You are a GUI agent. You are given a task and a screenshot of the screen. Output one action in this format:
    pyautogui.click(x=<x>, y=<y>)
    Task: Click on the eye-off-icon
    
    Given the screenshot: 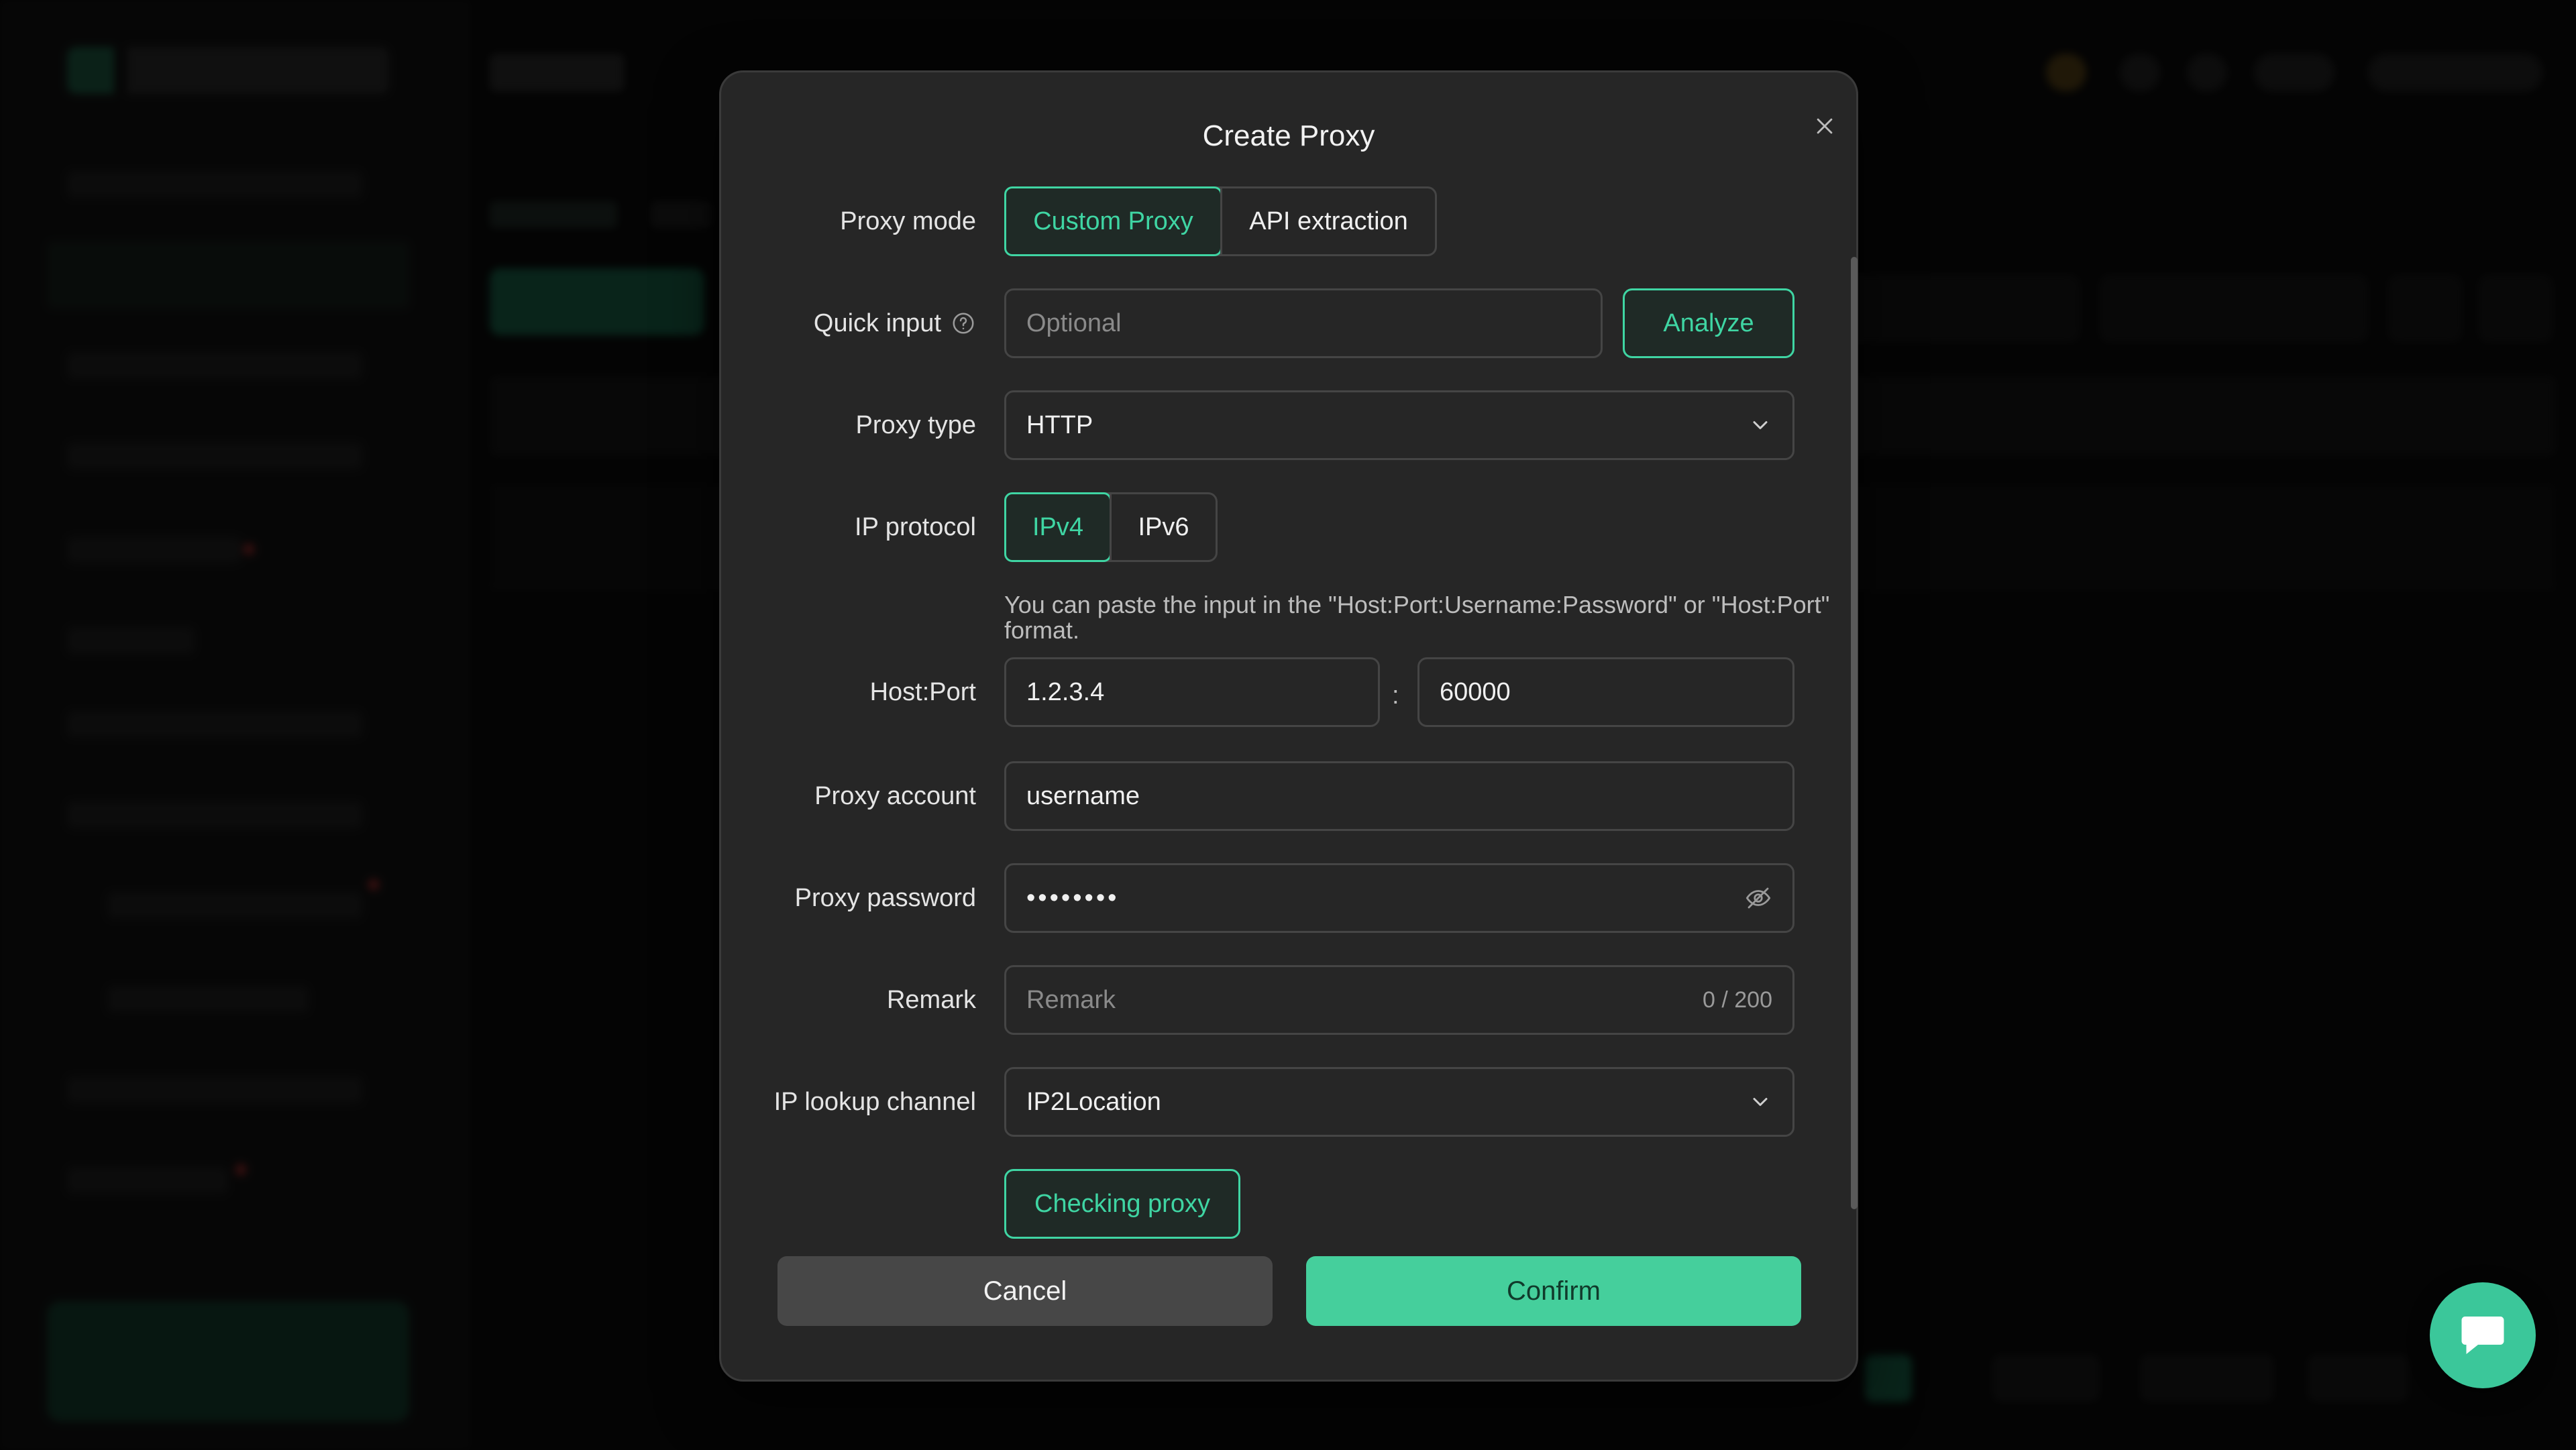 What is the action you would take?
    pyautogui.click(x=1758, y=898)
    